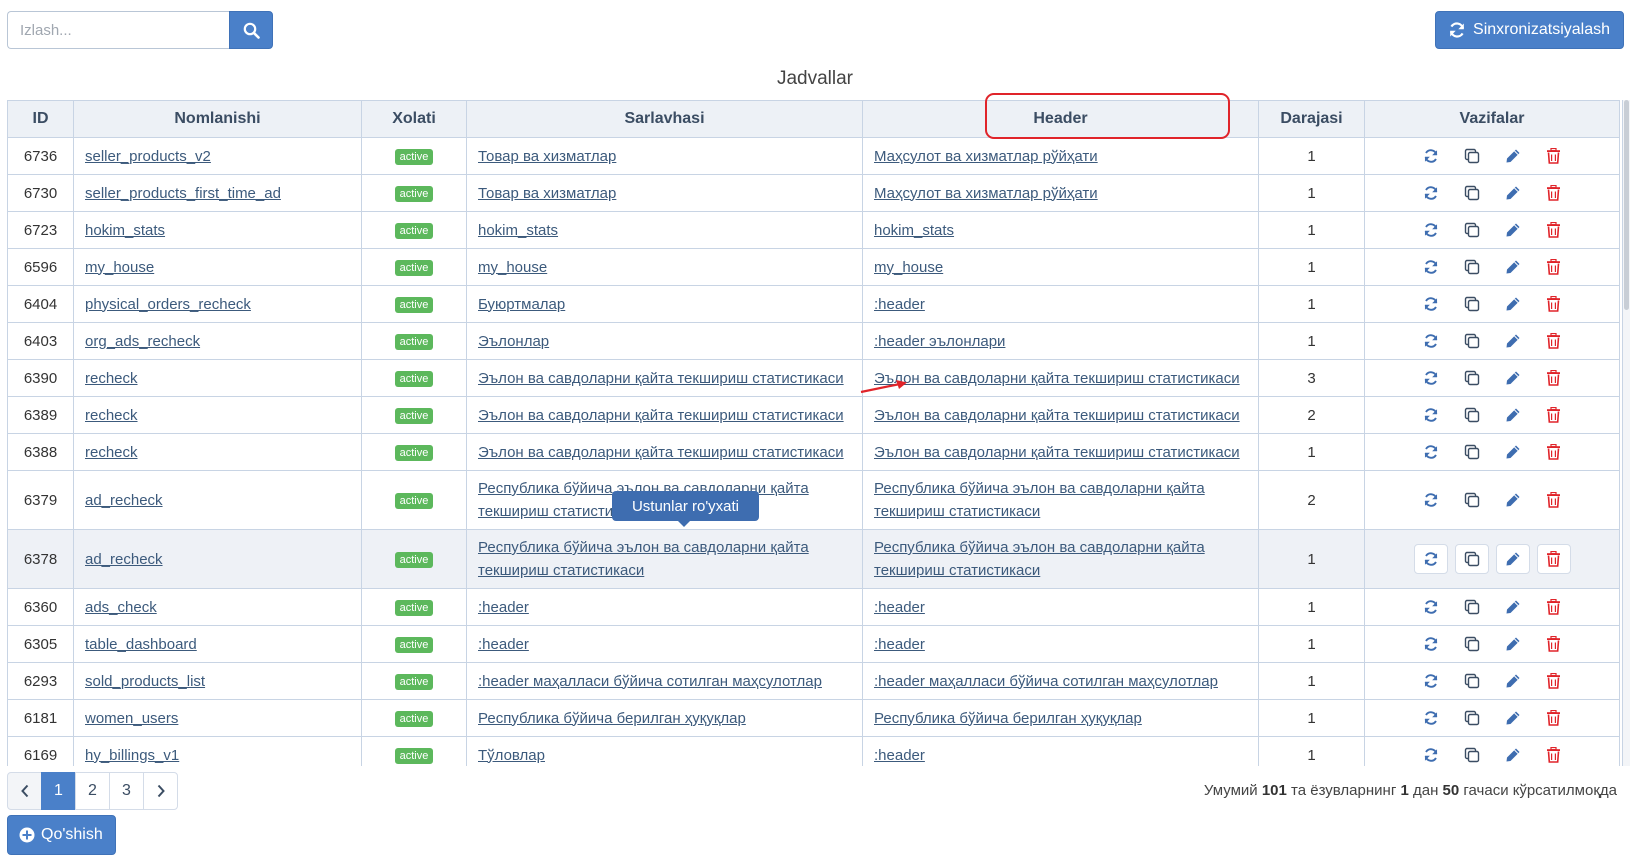 The height and width of the screenshot is (864, 1630). What do you see at coordinates (217, 119) in the screenshot?
I see `column-header-name: Nomlanishi` at bounding box center [217, 119].